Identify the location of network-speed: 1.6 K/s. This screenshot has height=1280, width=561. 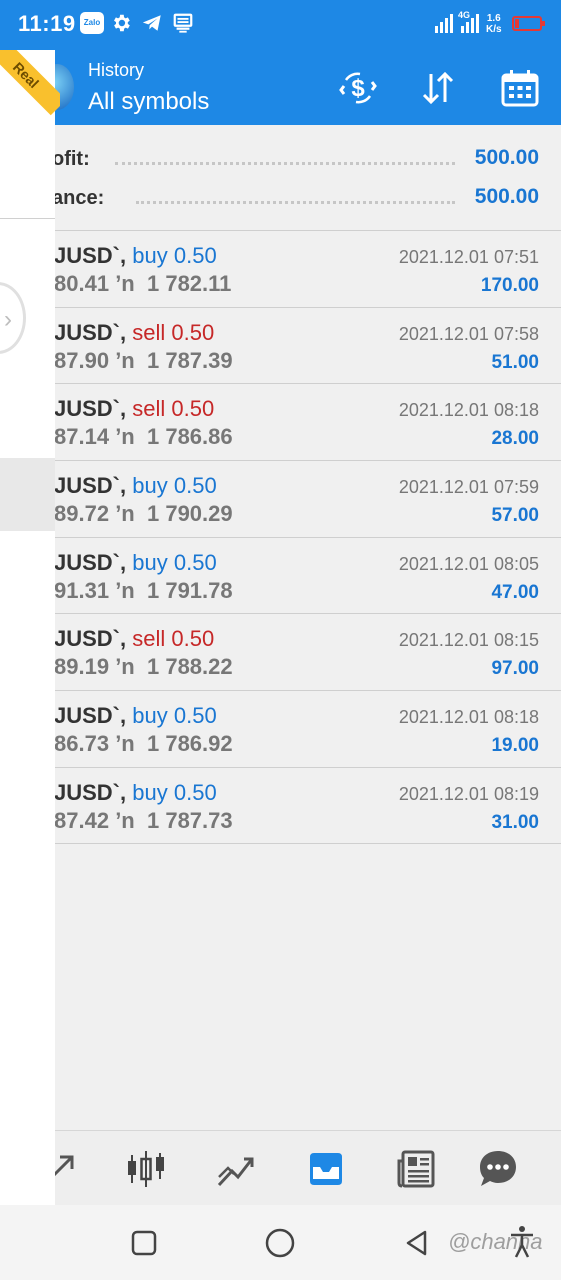
(494, 24).